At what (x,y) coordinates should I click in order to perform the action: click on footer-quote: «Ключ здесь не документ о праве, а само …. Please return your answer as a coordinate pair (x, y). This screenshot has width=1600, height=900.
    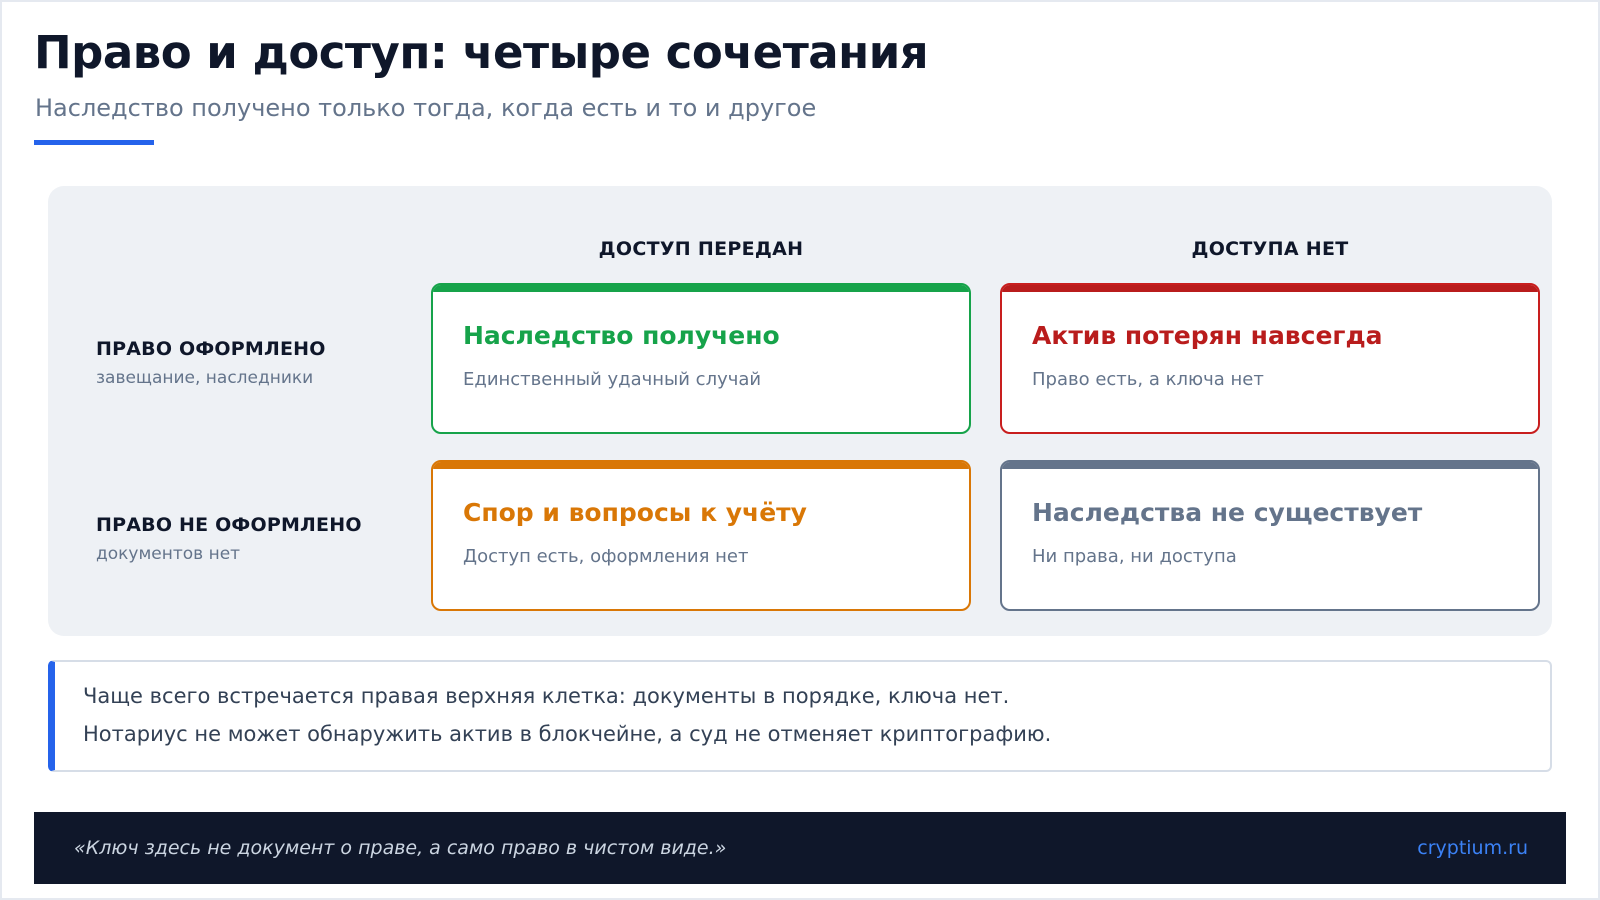
    Looking at the image, I should click on (400, 848).